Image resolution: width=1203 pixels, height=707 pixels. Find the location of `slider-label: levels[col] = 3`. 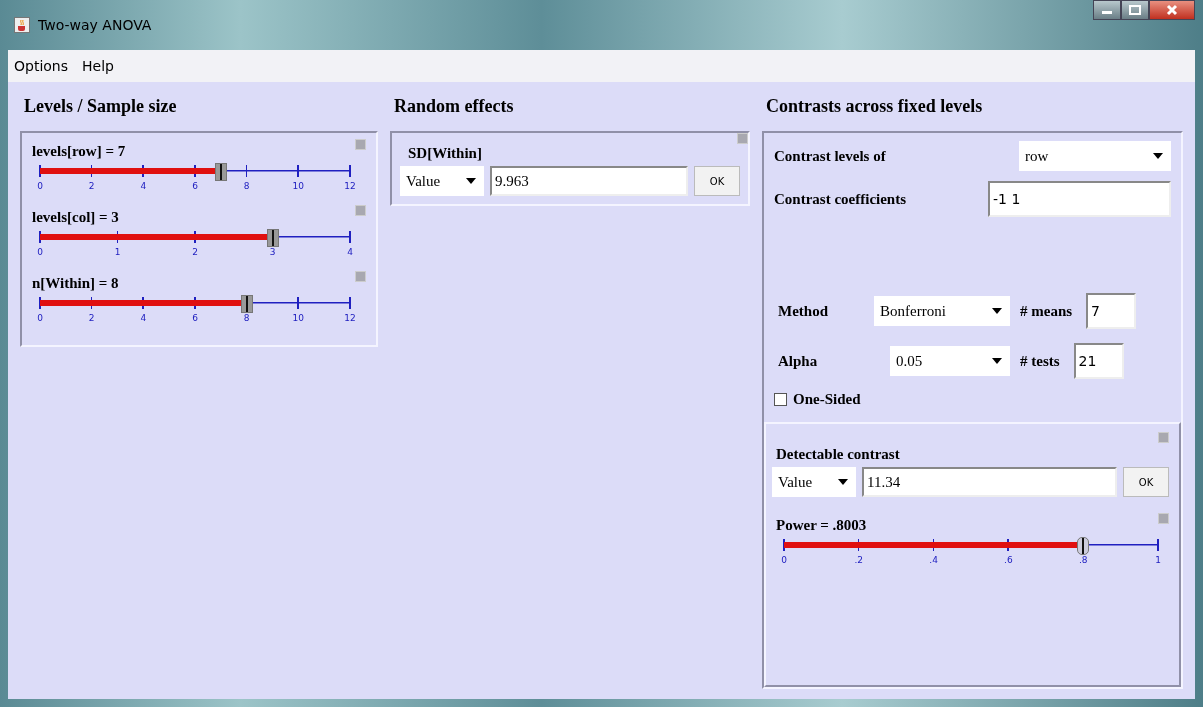

slider-label: levels[col] = 3 is located at coordinates (75, 217).